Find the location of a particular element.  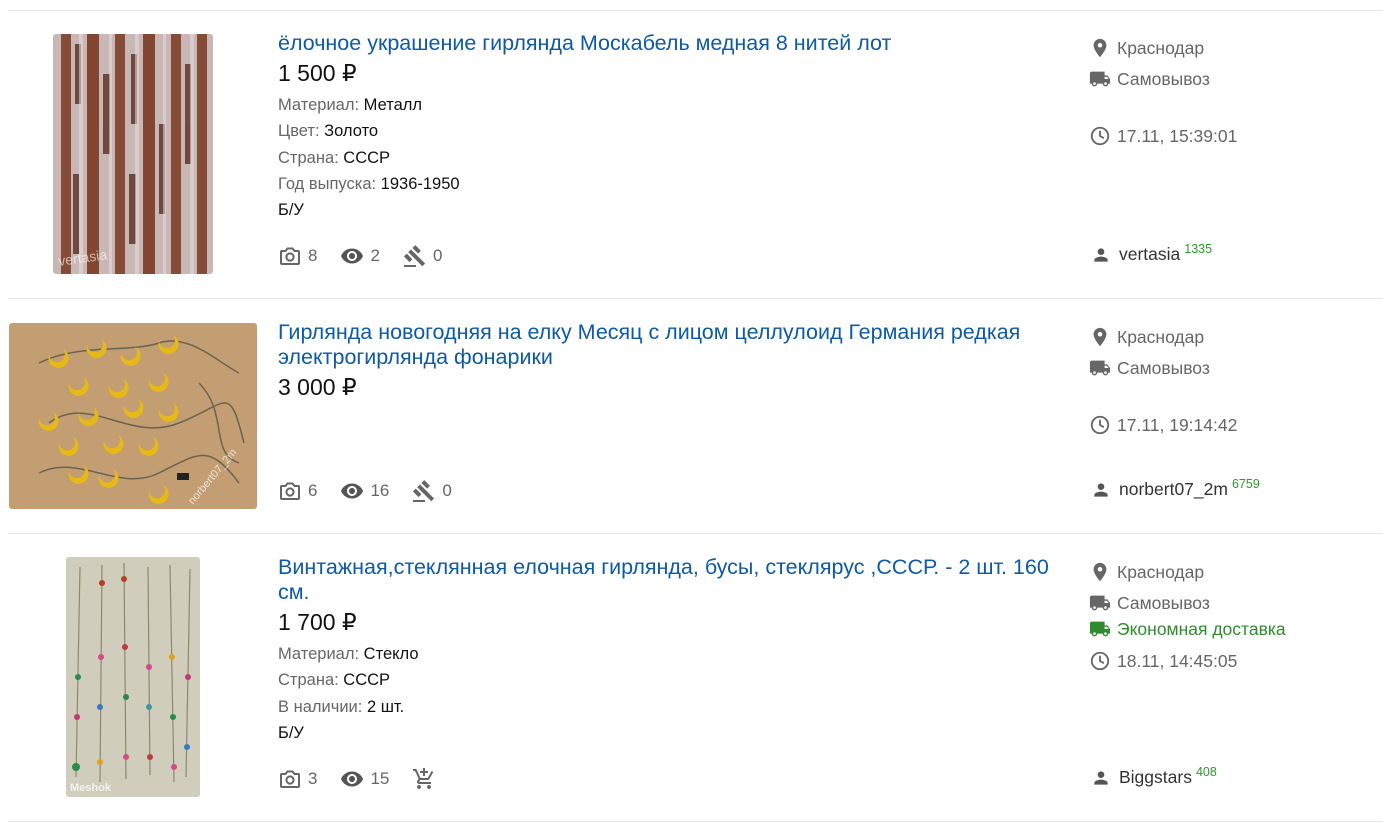

add-to-cart-button is located at coordinates (427, 779).